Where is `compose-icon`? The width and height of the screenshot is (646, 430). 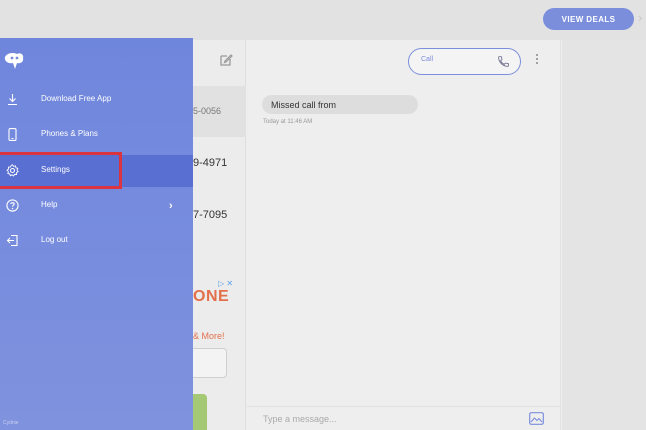
compose-icon is located at coordinates (226, 60).